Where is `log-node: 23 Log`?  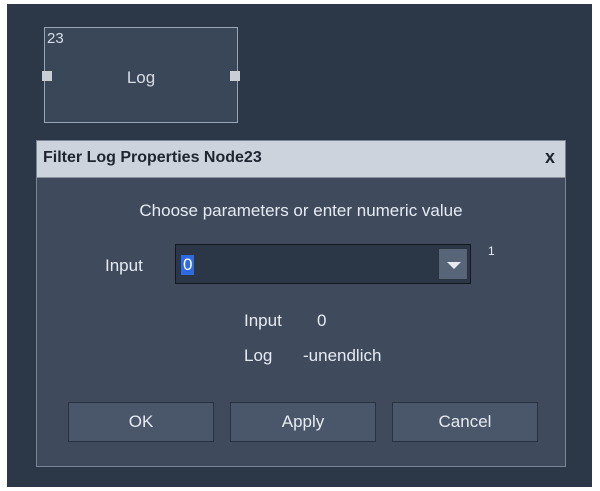
log-node: 23 Log is located at coordinates (141, 75).